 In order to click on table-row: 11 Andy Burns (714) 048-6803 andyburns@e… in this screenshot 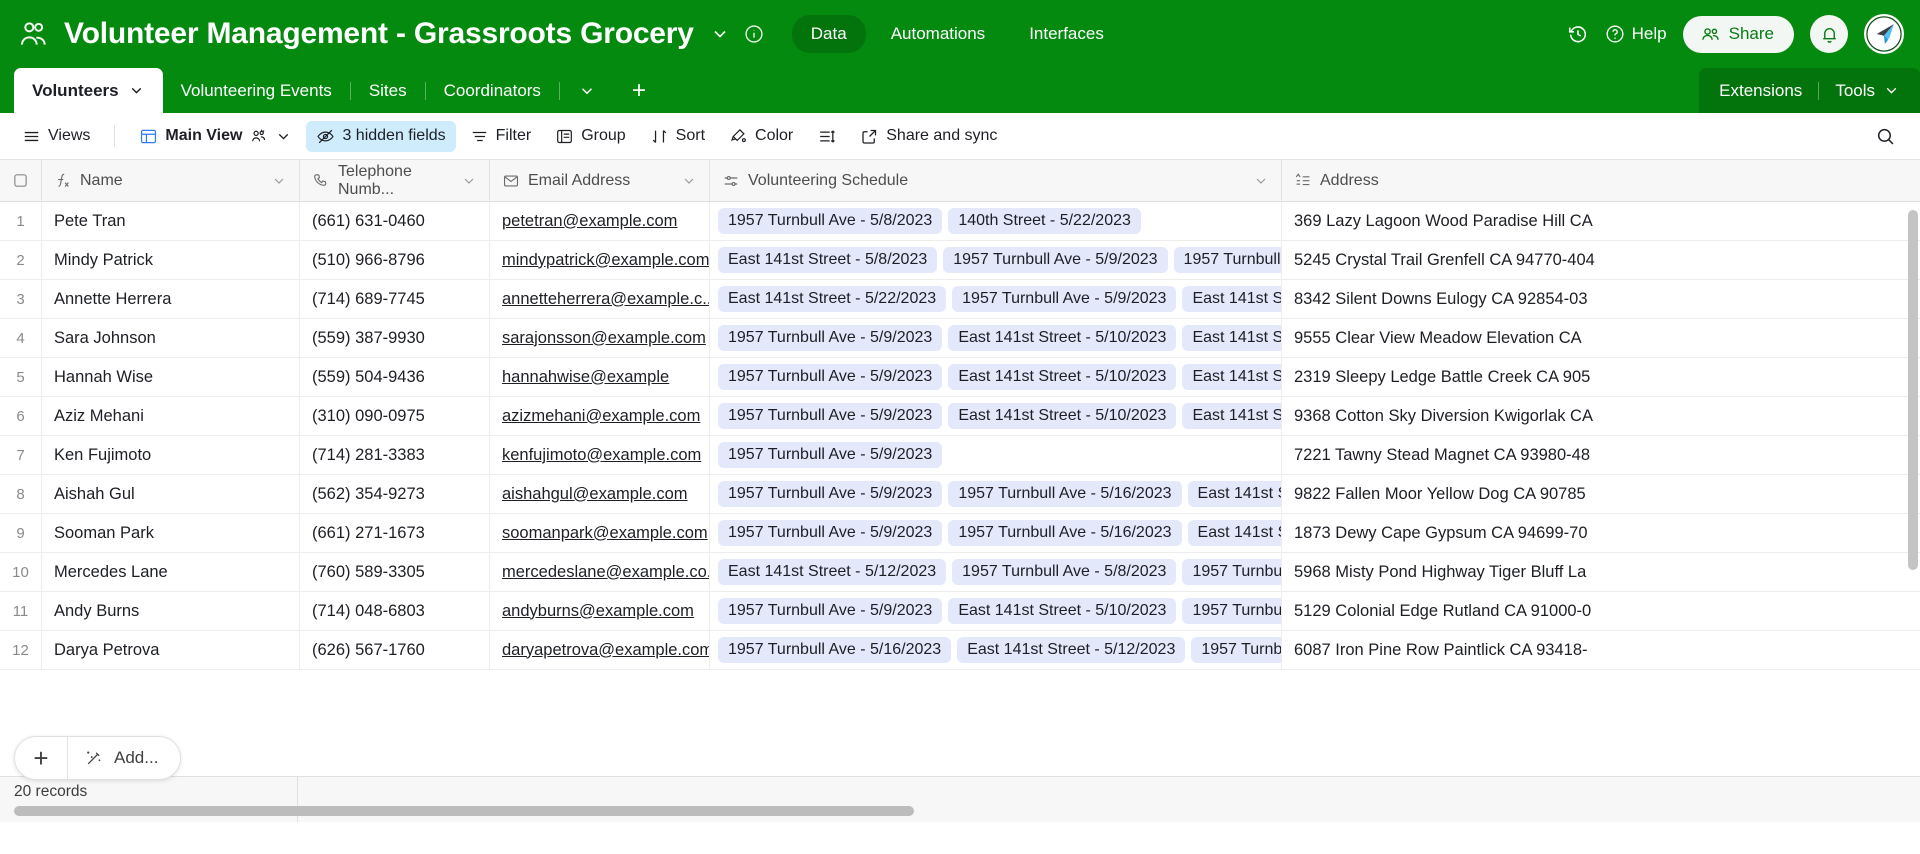, I will do `click(960, 611)`.